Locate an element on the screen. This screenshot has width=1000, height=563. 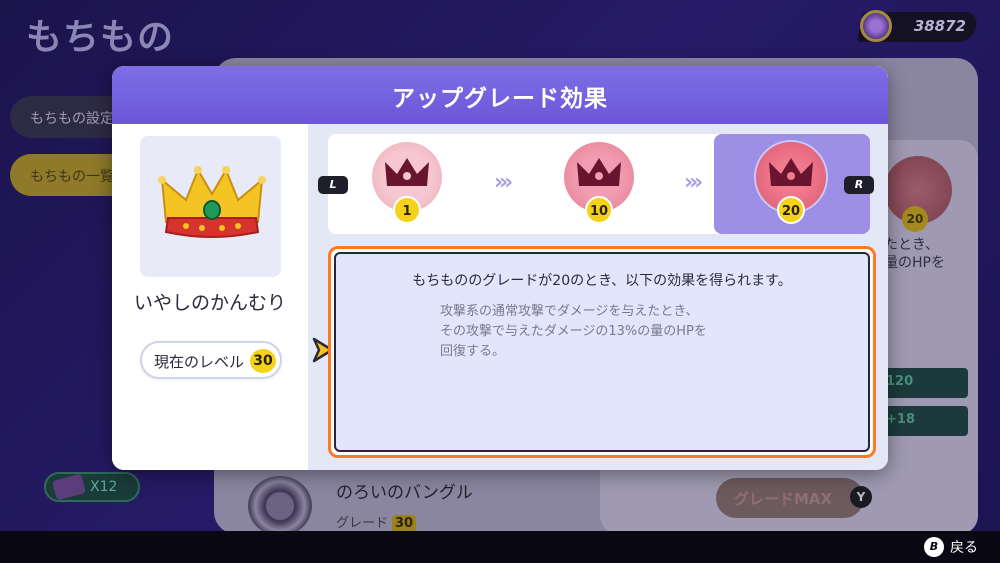
back-label: 戻る is located at coordinates (964, 548).